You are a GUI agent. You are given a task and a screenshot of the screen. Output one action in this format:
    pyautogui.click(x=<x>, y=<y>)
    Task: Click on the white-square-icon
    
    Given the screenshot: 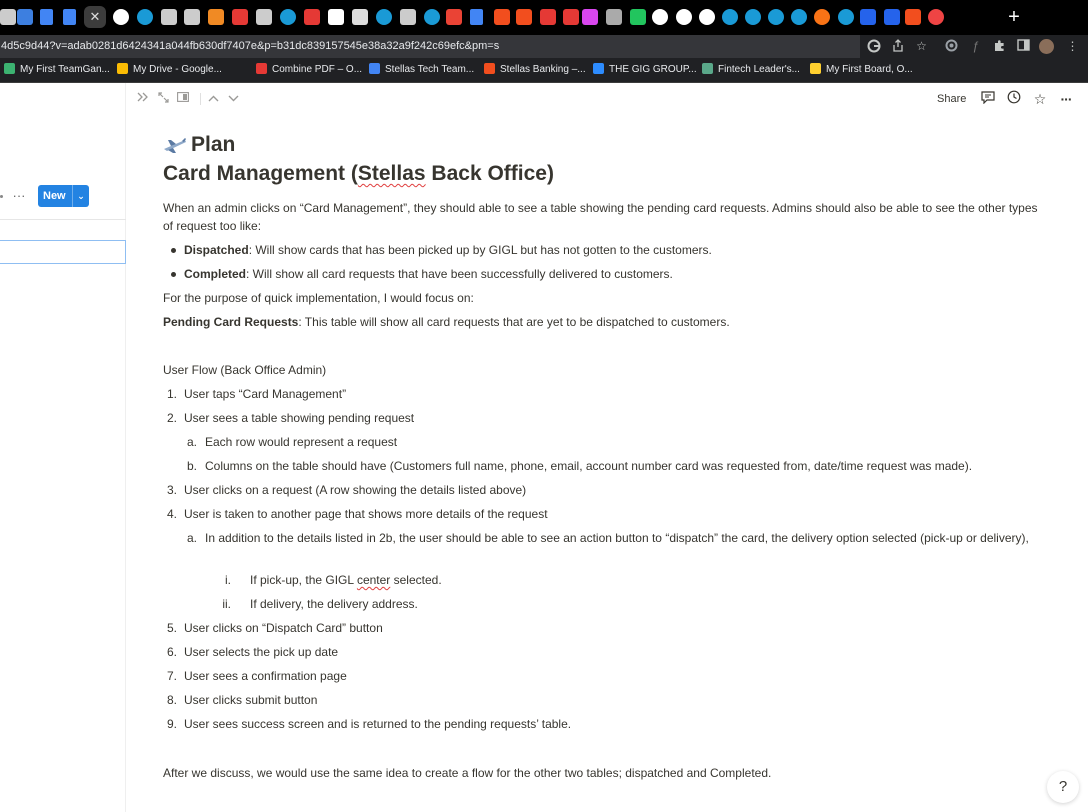 What is the action you would take?
    pyautogui.click(x=336, y=17)
    